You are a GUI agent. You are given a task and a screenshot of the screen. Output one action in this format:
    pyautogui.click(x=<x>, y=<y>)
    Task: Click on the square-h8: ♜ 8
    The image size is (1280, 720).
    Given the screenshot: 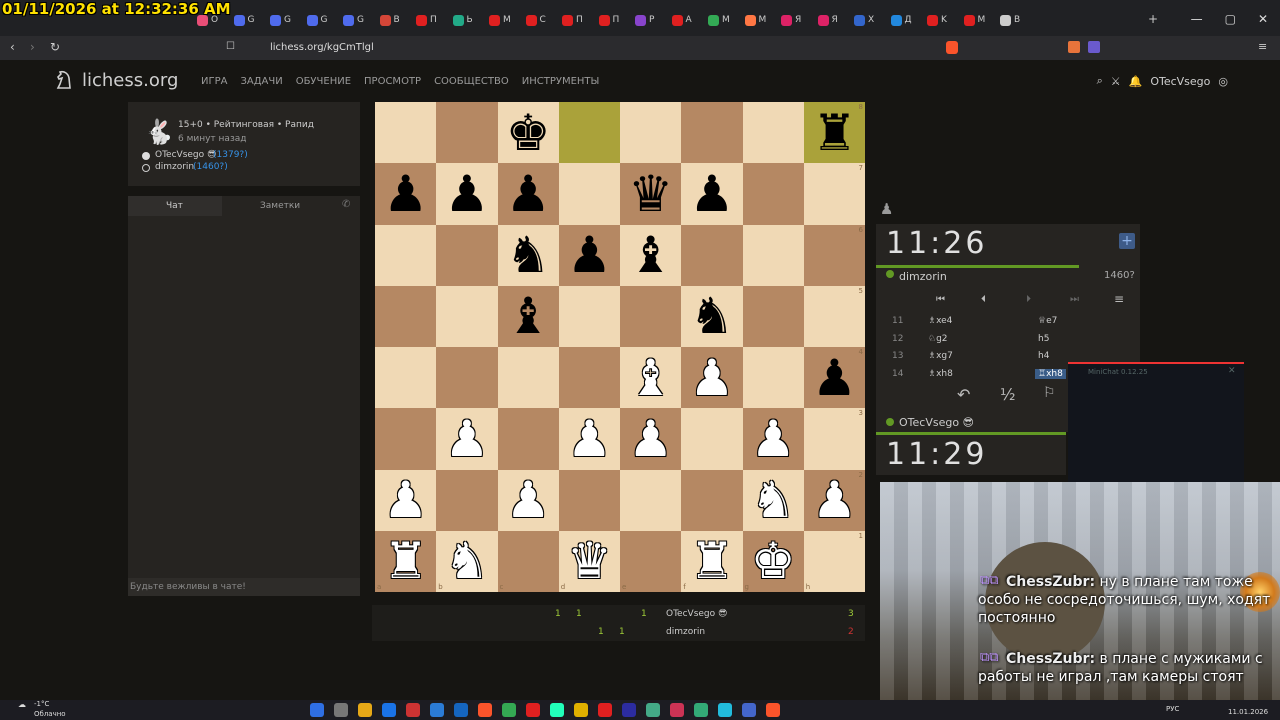 What is the action you would take?
    pyautogui.click(x=834, y=133)
    